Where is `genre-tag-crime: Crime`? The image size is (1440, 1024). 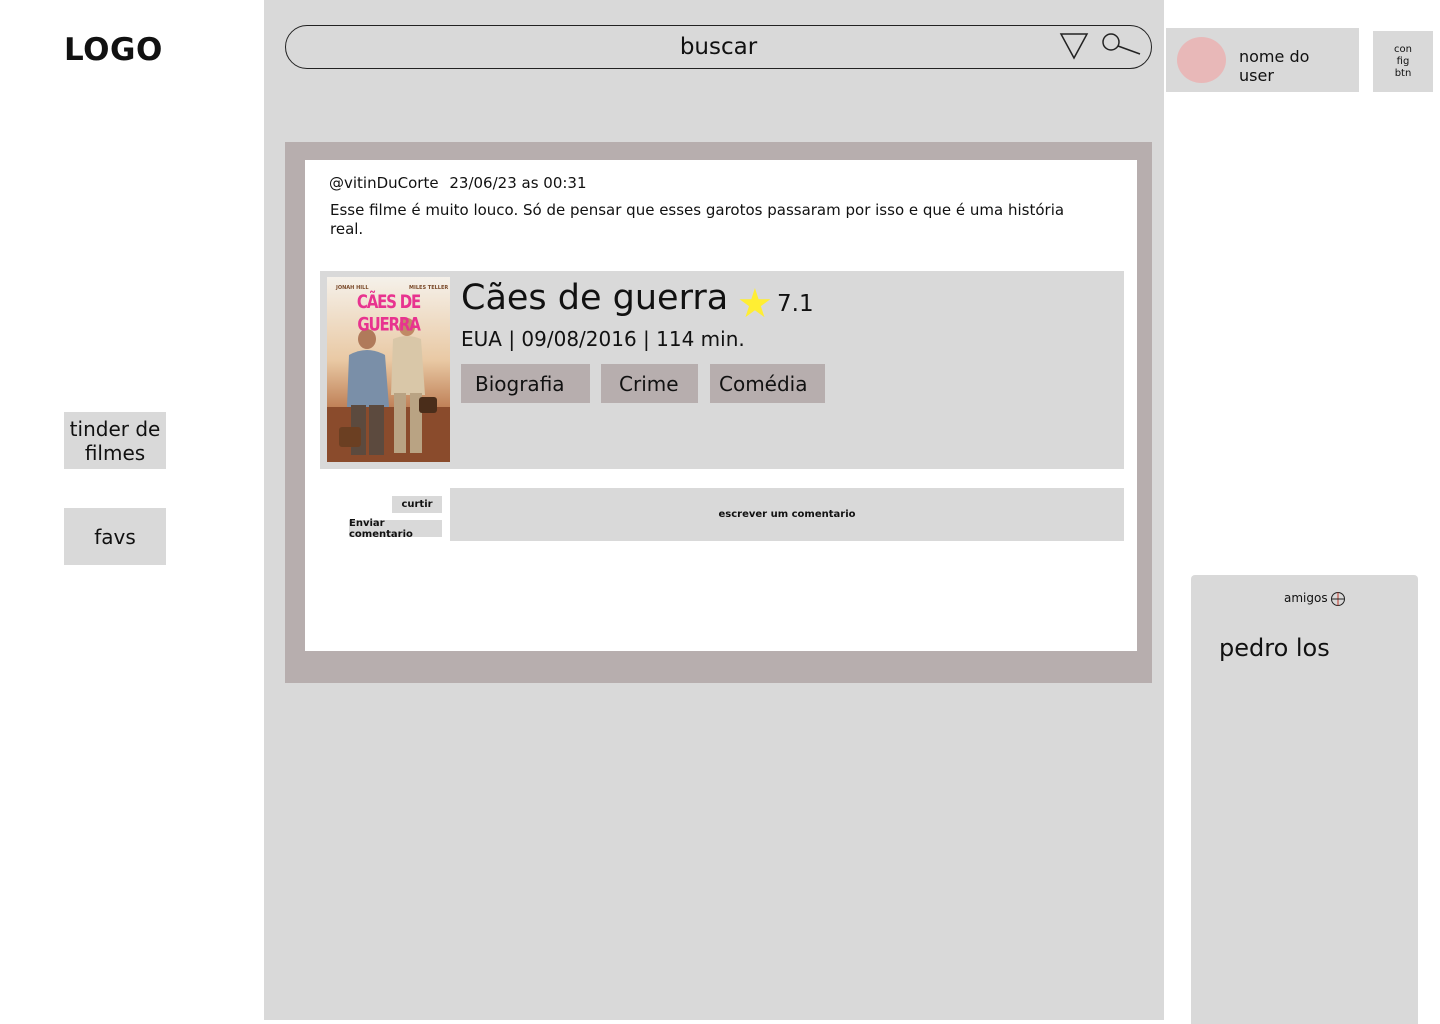 genre-tag-crime: Crime is located at coordinates (649, 383).